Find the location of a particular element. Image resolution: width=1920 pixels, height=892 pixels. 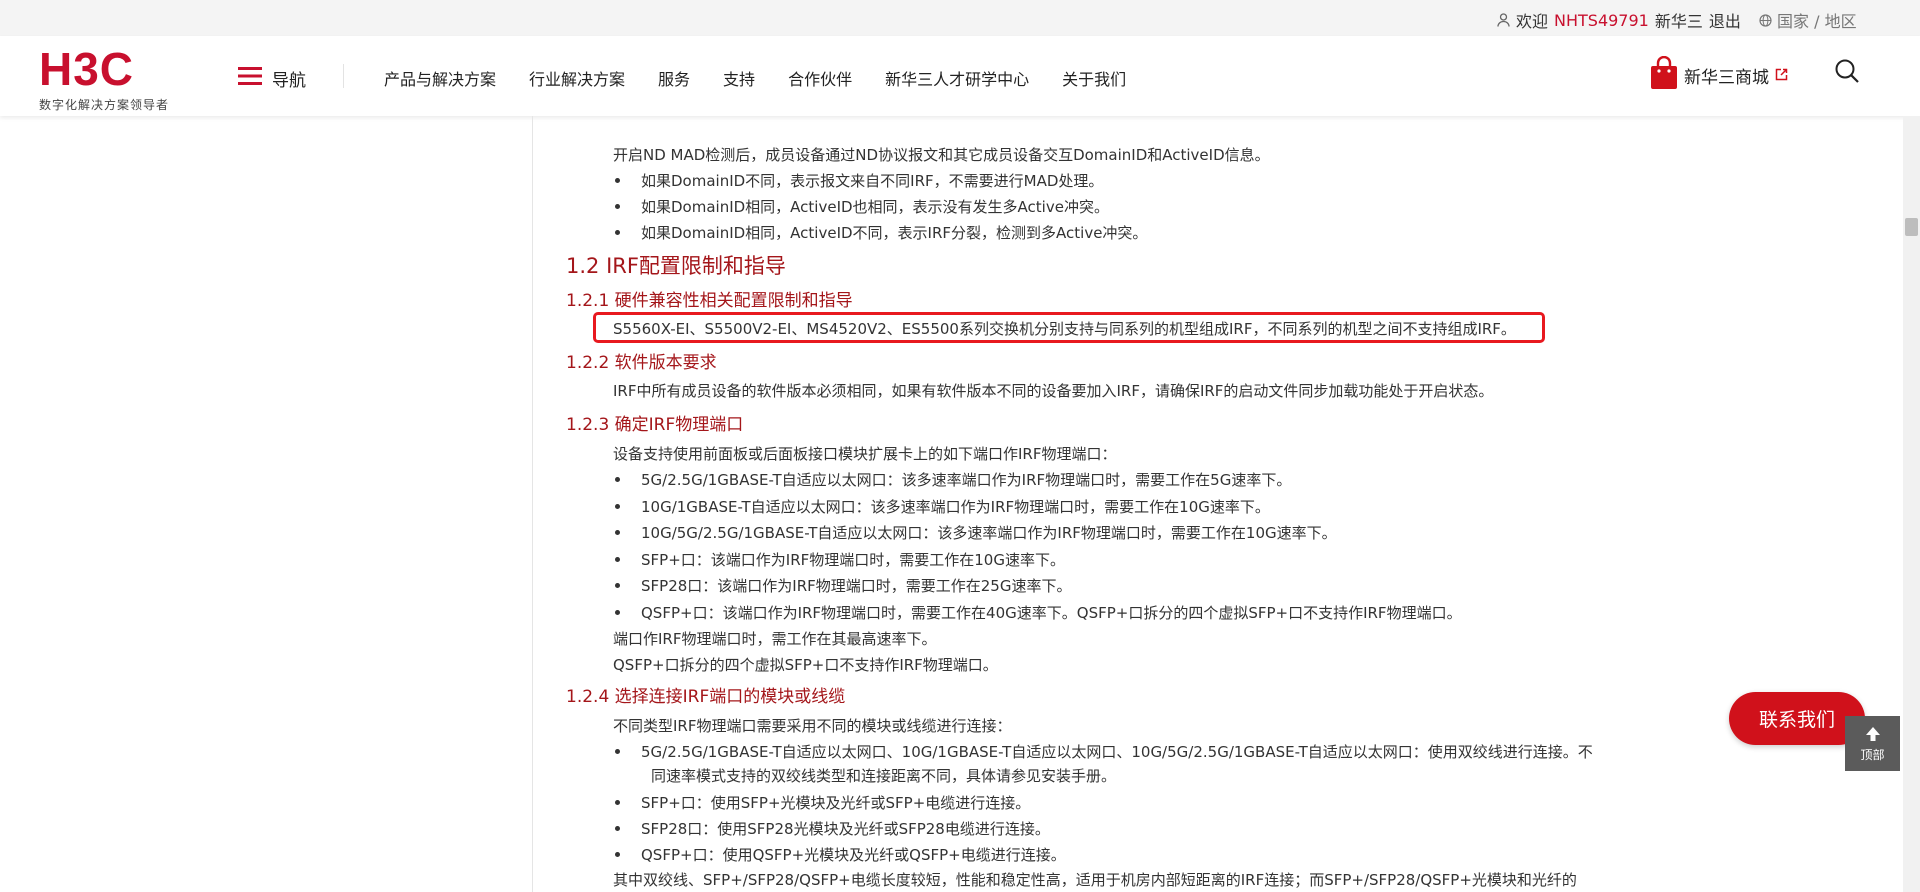

list-item: 如果DomainID不同，表示报文来自不同IRF，不需要进行MAD处理。 is located at coordinates (859, 180).